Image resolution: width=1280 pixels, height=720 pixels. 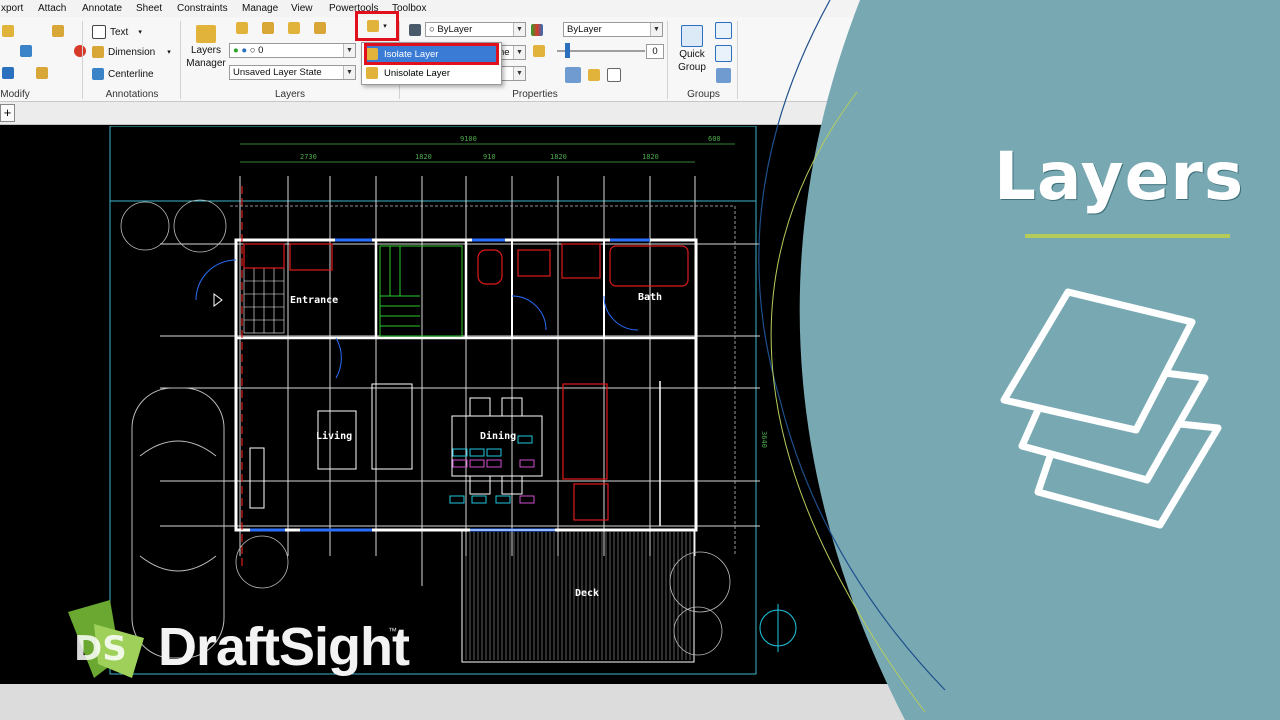 What do you see at coordinates (650, 297) in the screenshot?
I see `room-bath: Bath` at bounding box center [650, 297].